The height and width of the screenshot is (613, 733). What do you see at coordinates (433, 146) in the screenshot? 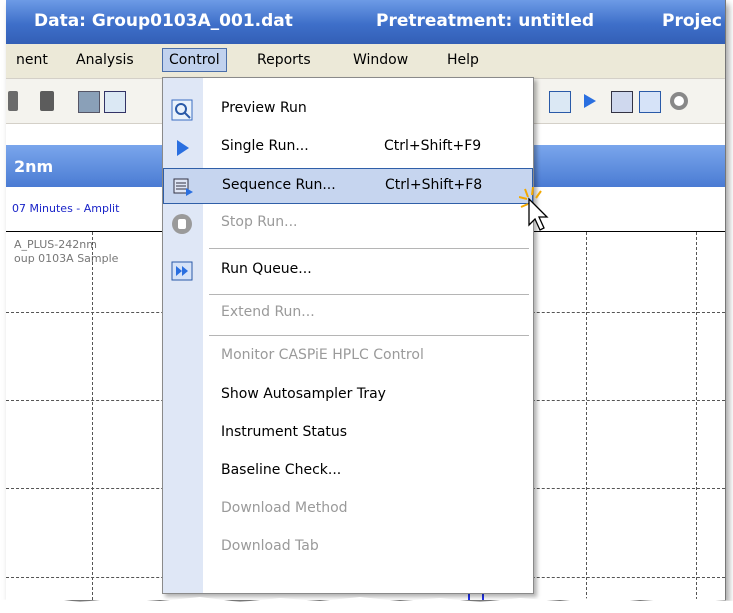
I see `menu-item-shortcut: Ctrl+Shift+F9` at bounding box center [433, 146].